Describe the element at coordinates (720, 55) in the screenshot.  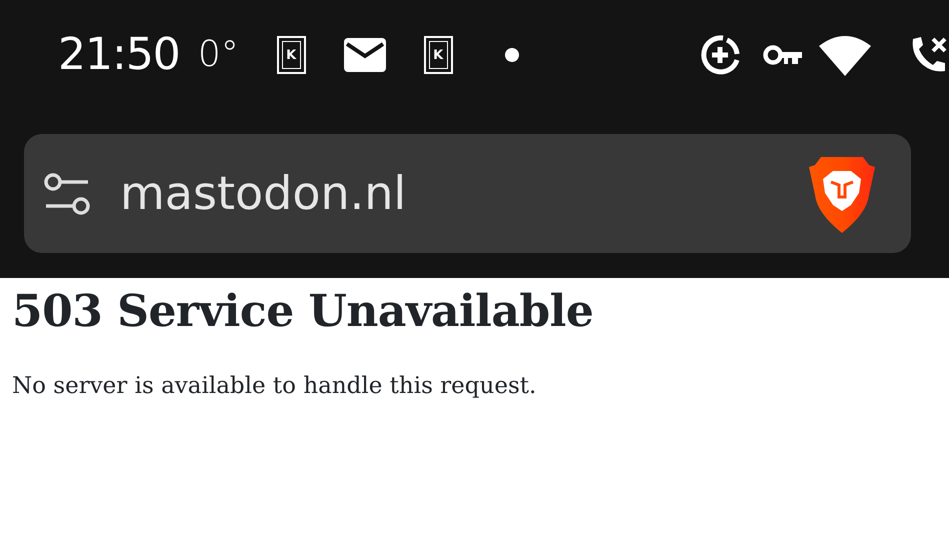
I see `data-saver-icon` at that location.